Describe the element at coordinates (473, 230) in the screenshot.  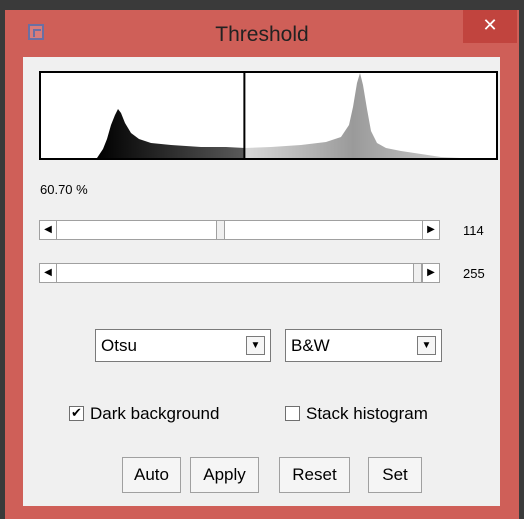
I see `lower-threshold-value: 114` at that location.